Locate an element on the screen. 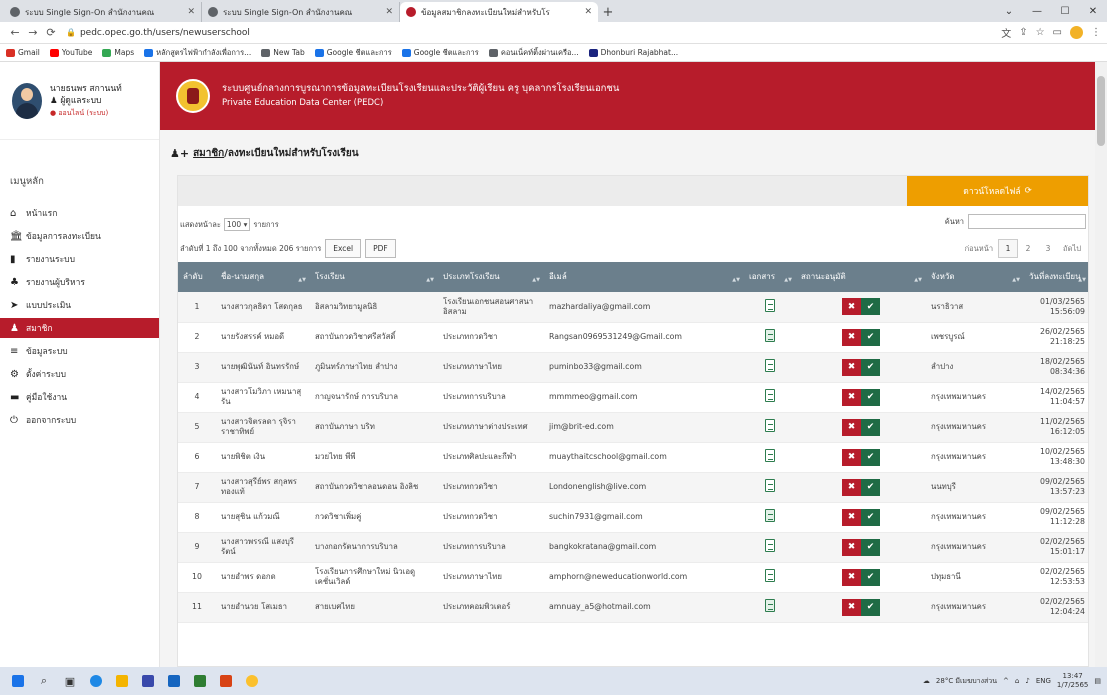  sidebar-item: ⏻ ออกจากระบบ is located at coordinates (79, 420).